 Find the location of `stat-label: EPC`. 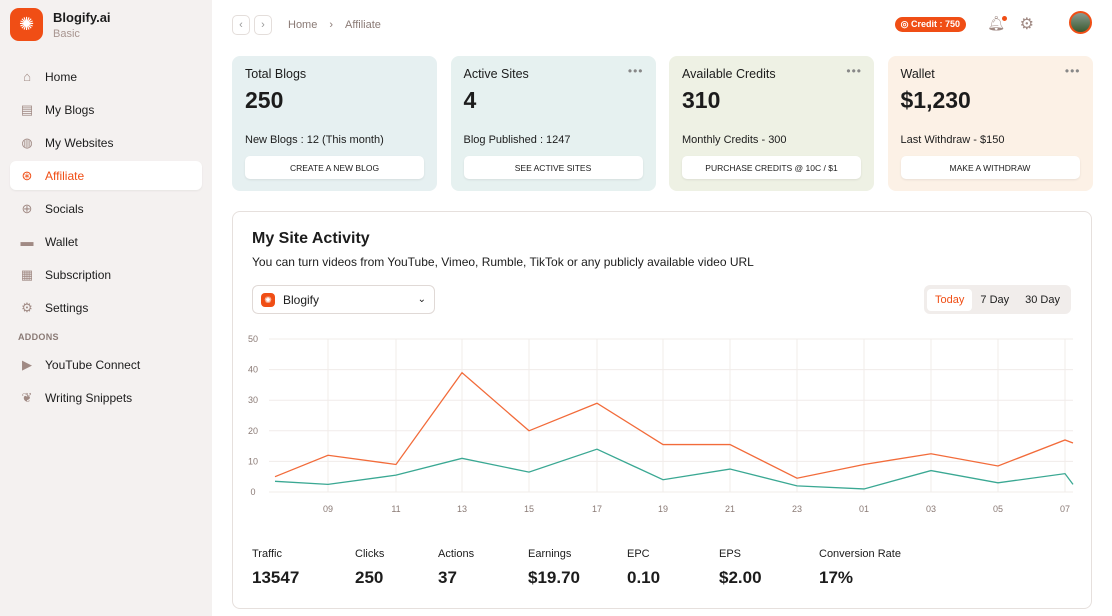

stat-label: EPC is located at coordinates (638, 554).